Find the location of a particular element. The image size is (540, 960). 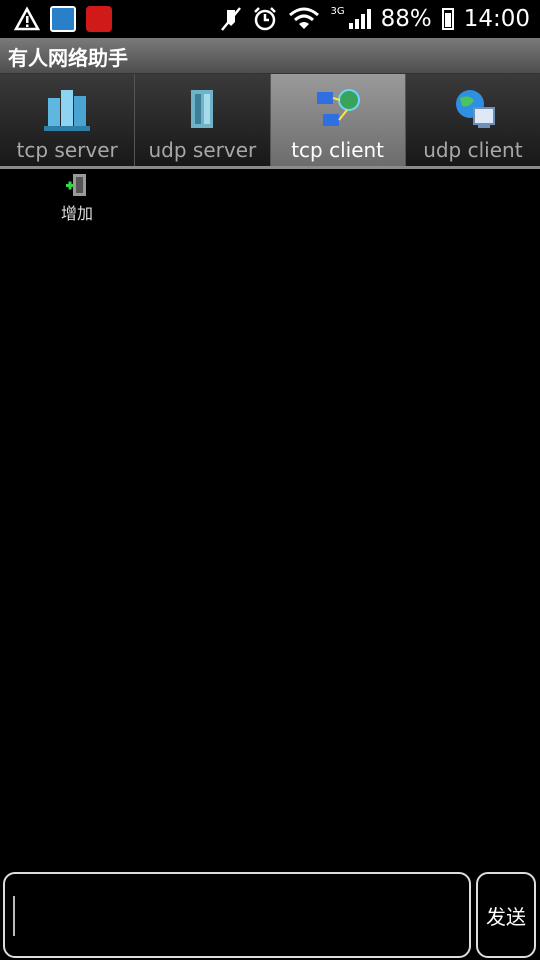

server-tower-icon is located at coordinates (202, 109).